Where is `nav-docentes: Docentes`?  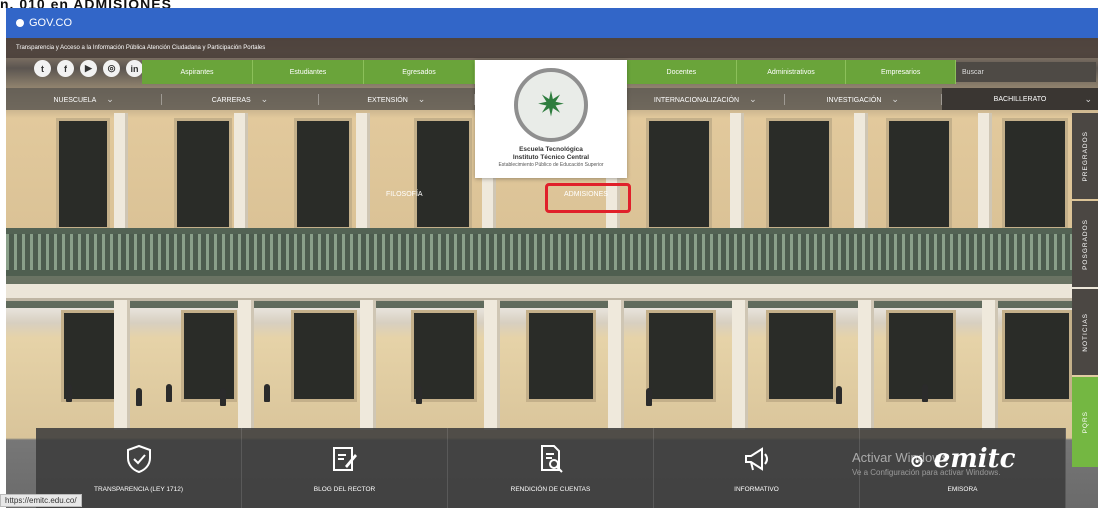 nav-docentes: Docentes is located at coordinates (682, 72).